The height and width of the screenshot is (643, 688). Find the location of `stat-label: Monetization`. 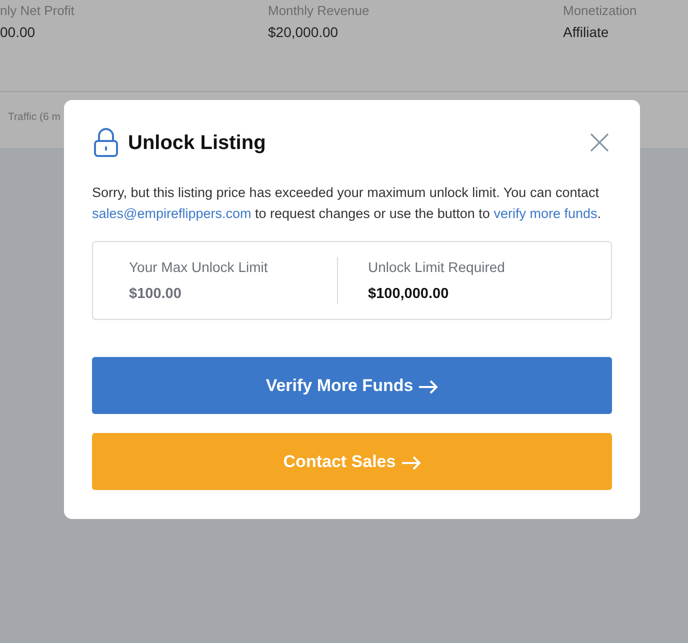

stat-label: Monetization is located at coordinates (600, 11).